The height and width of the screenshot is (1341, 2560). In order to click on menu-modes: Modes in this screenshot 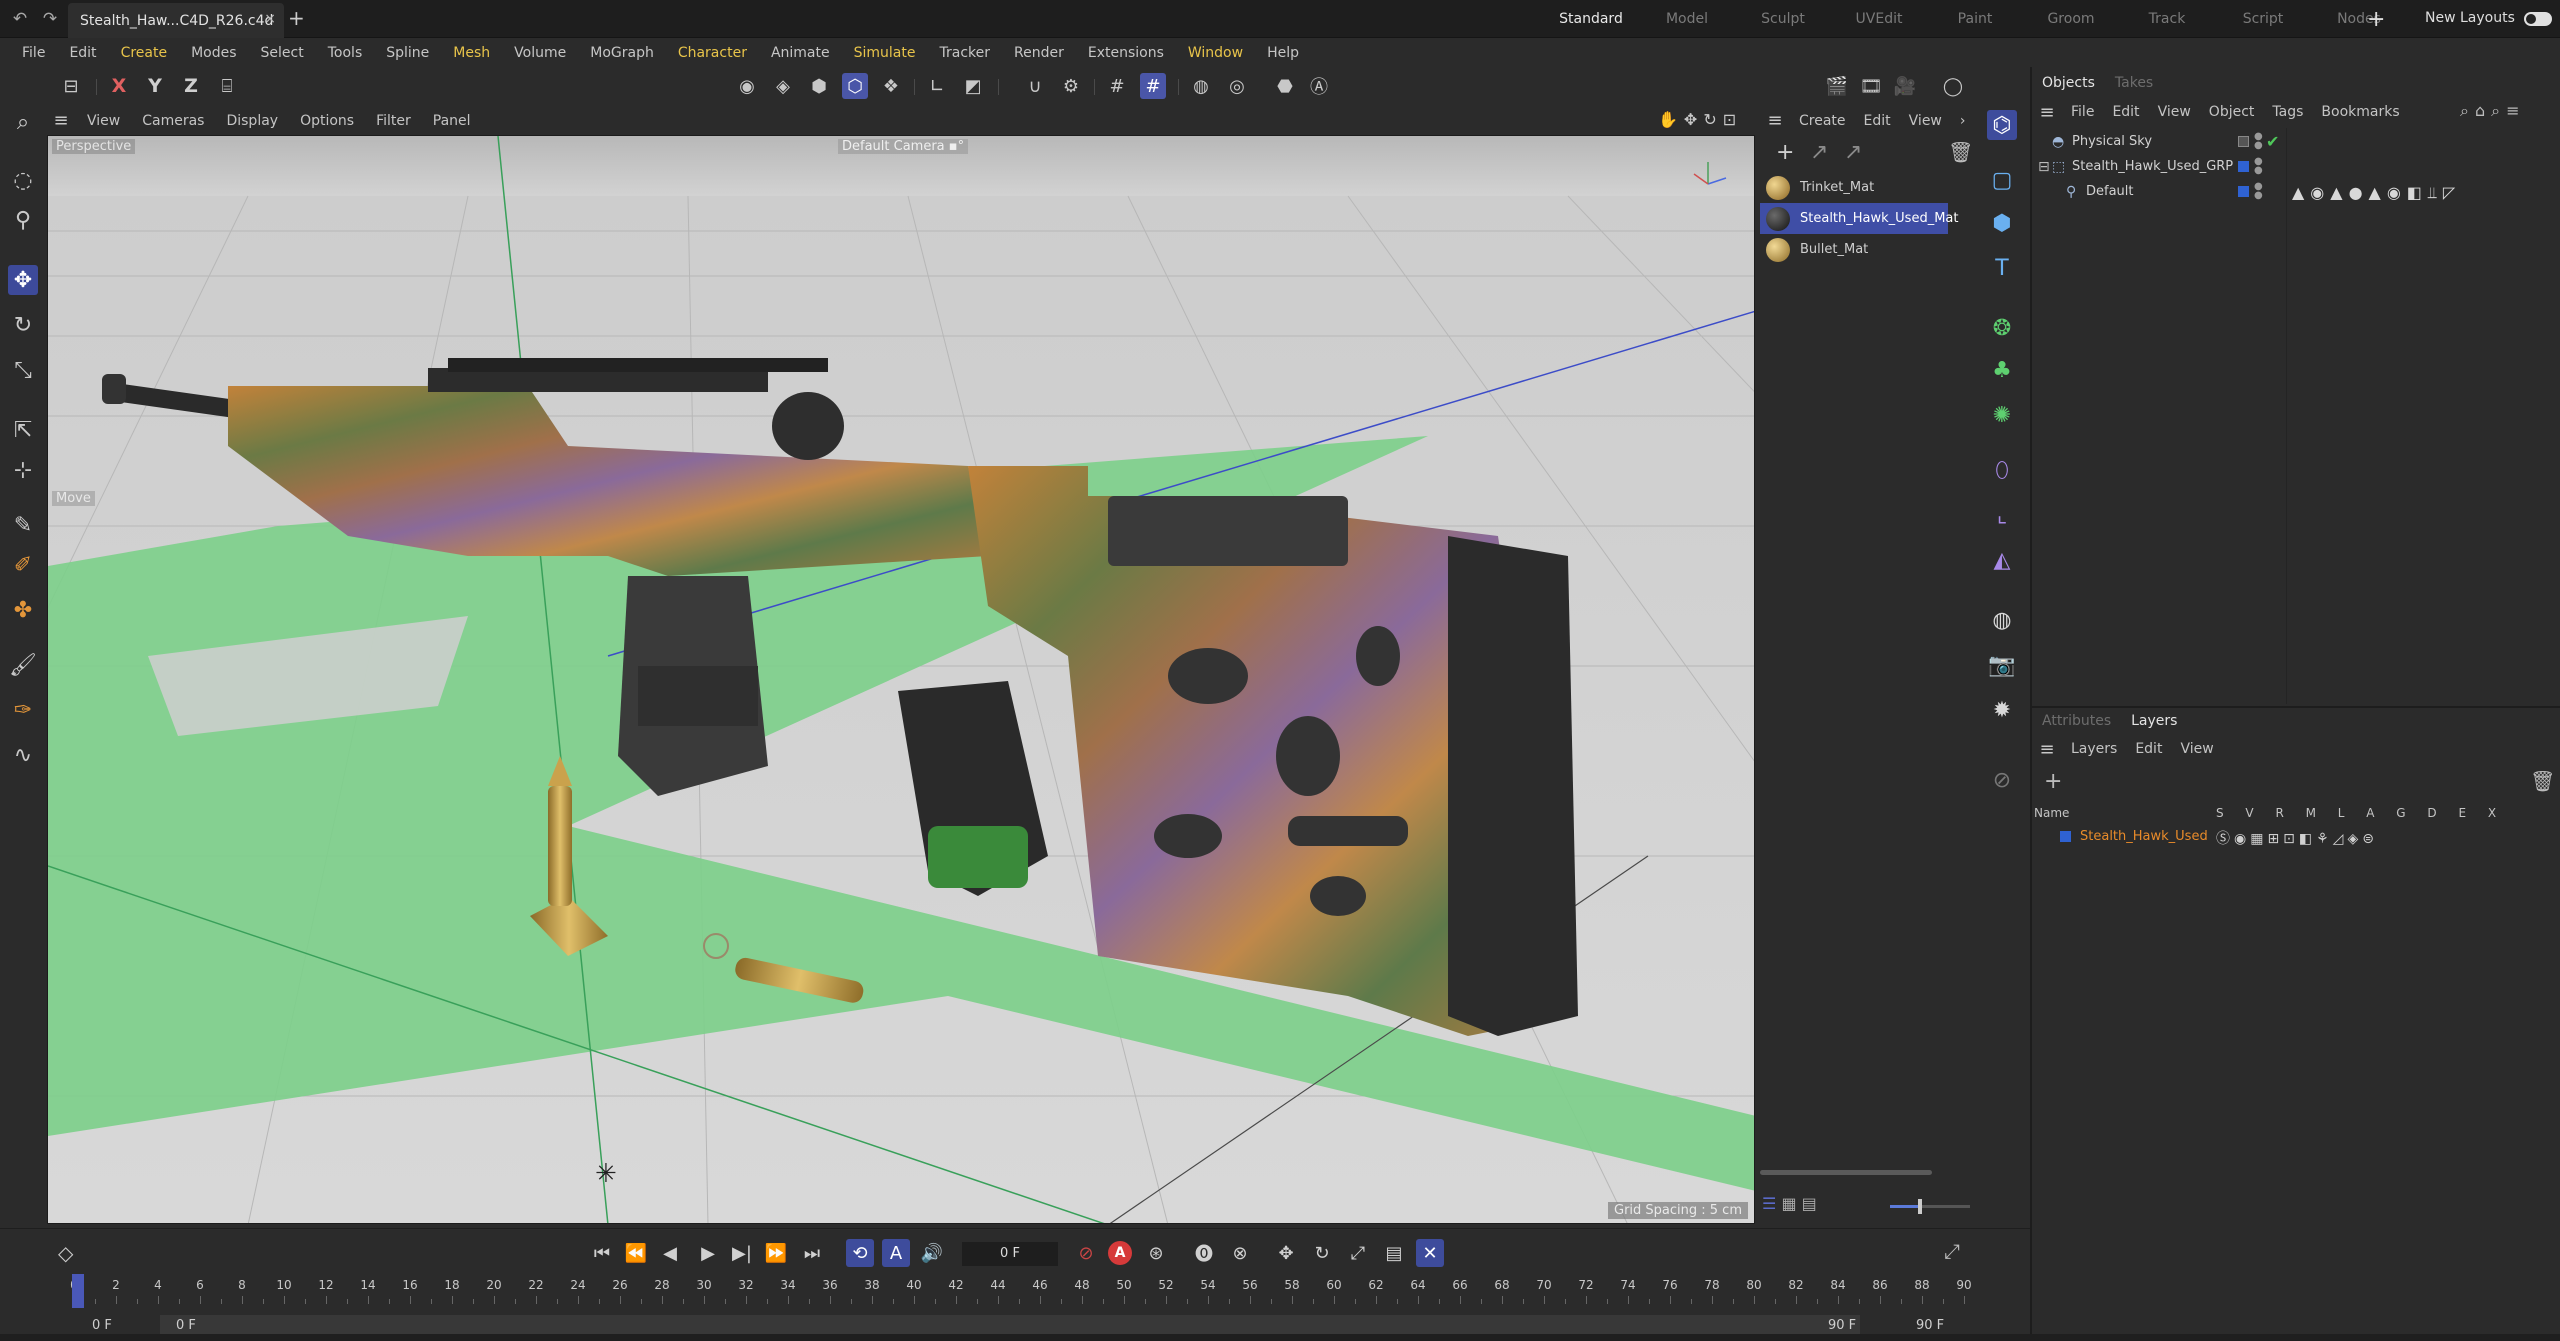, I will do `click(213, 53)`.